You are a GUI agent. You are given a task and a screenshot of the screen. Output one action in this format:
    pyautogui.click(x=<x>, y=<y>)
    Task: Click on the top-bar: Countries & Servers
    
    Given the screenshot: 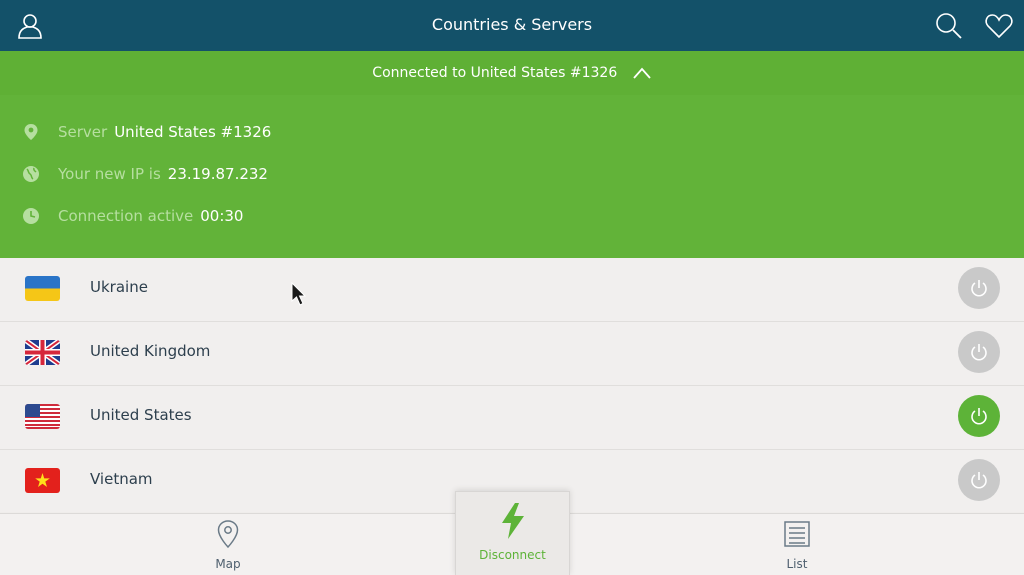 What is the action you would take?
    pyautogui.click(x=512, y=25)
    